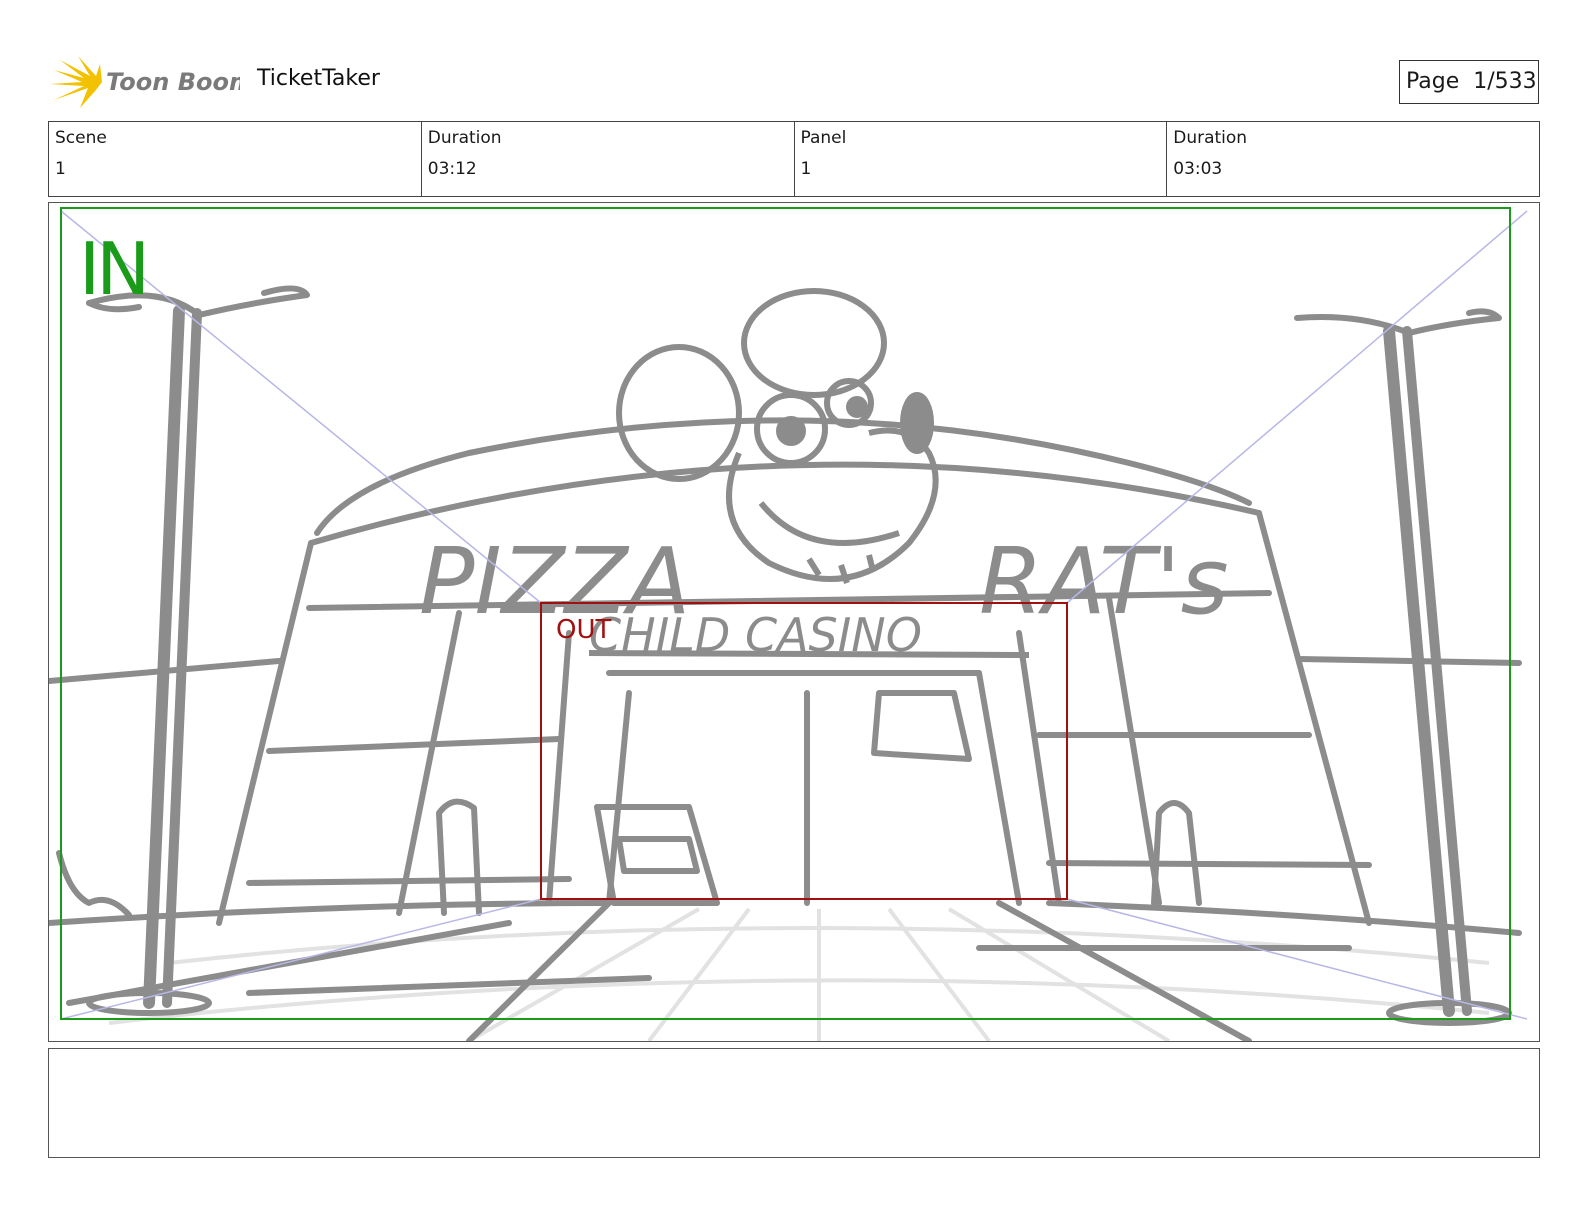  I want to click on page-number: 1/533, so click(1505, 81).